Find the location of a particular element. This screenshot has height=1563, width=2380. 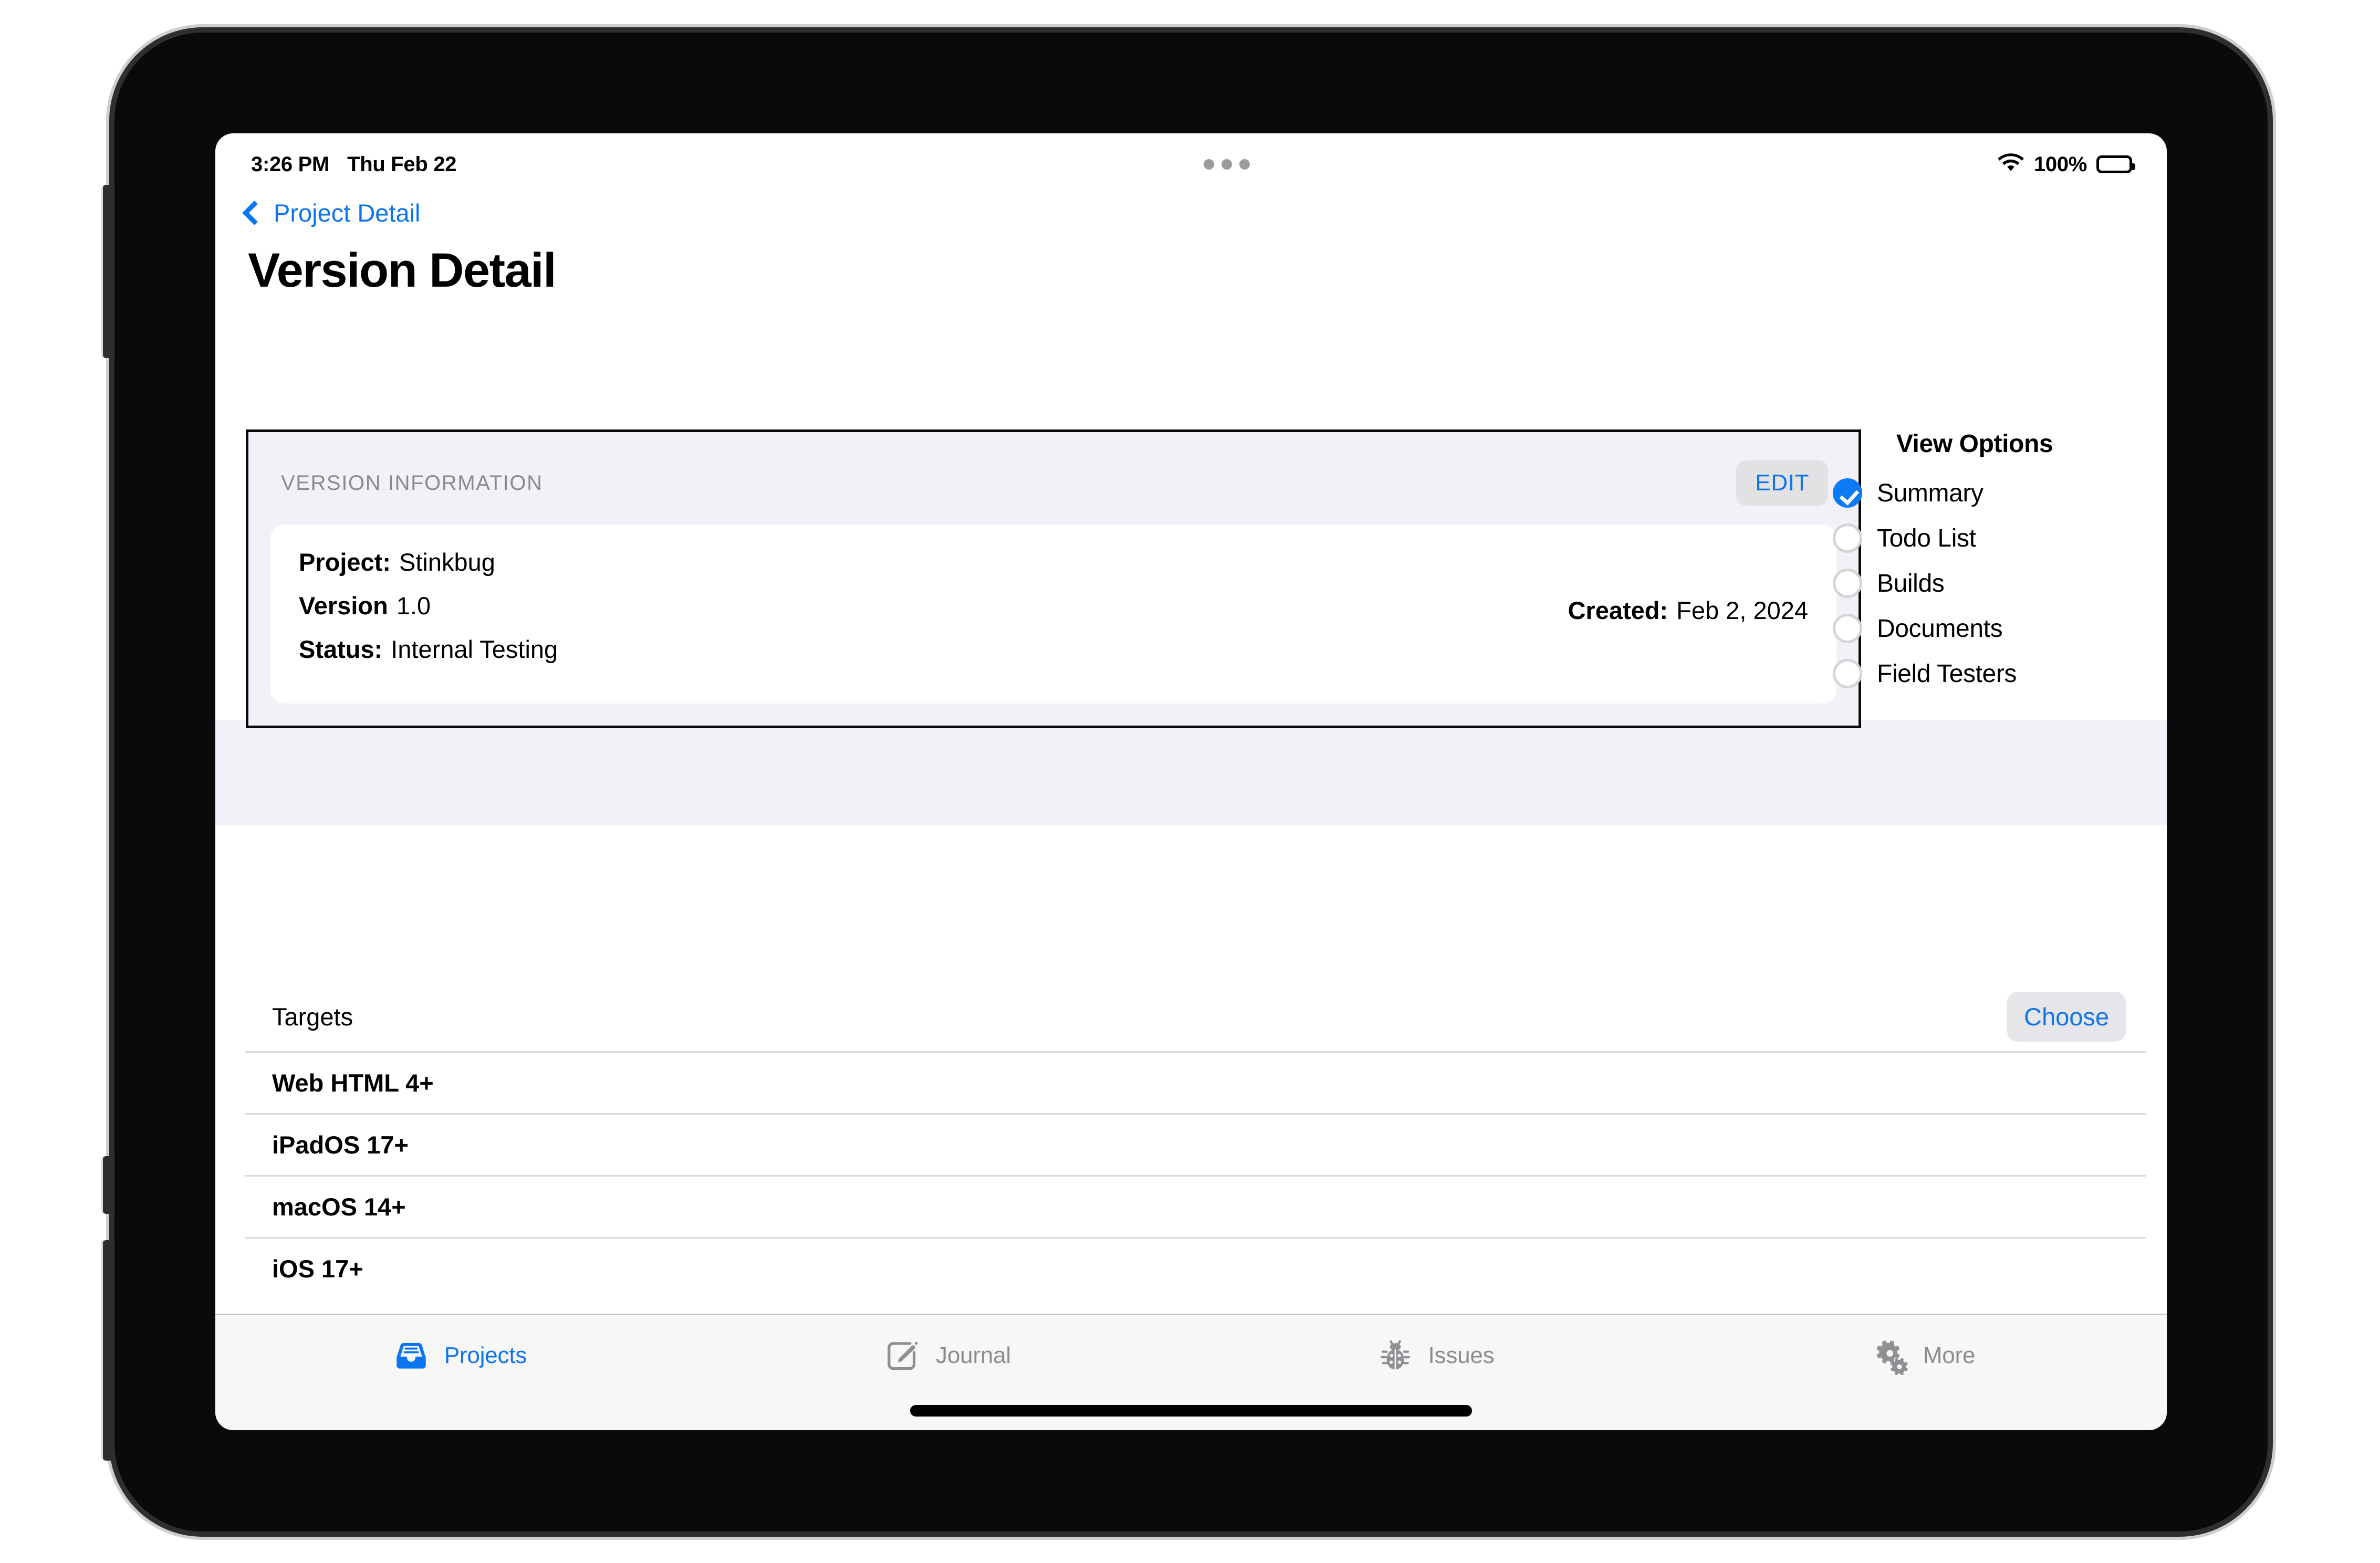

tab-label: Journal is located at coordinates (973, 1355).